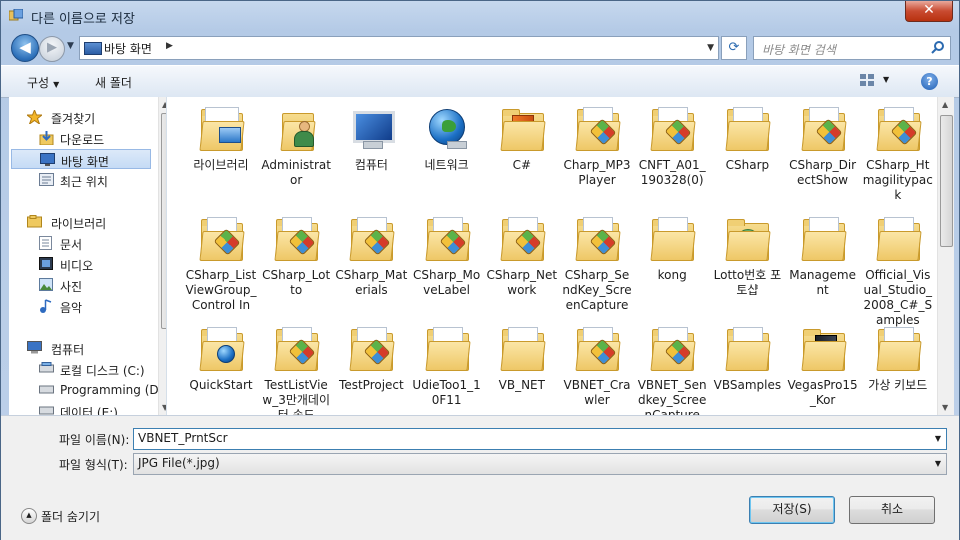 This screenshot has width=960, height=540. What do you see at coordinates (710, 48) in the screenshot?
I see `address-dropdown-icon: ▼` at bounding box center [710, 48].